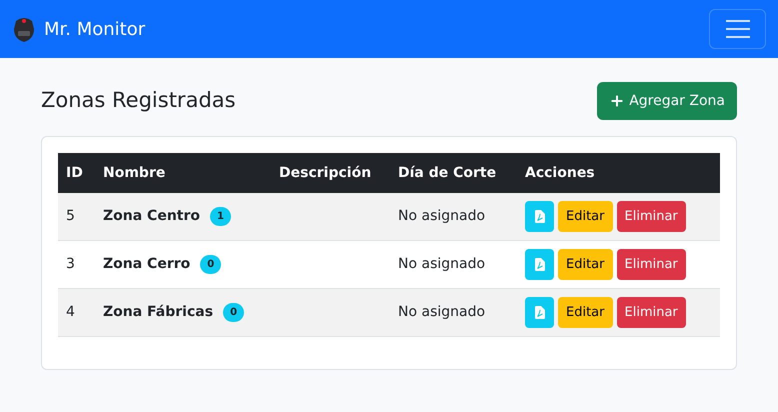  Describe the element at coordinates (24, 29) in the screenshot. I see `logo-icon` at that location.